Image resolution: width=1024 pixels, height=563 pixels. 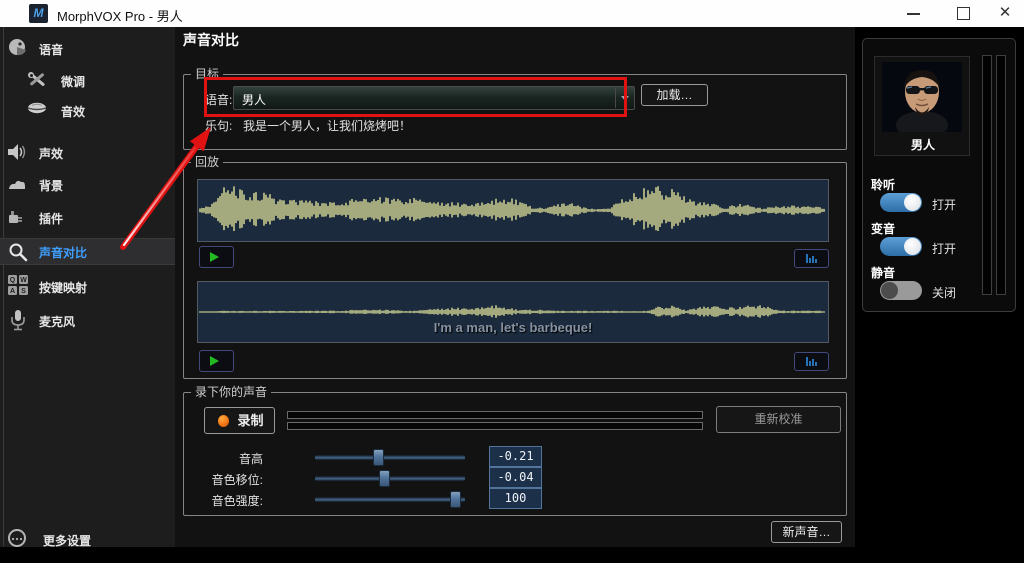 What do you see at coordinates (944, 205) in the screenshot?
I see `listen-state-label: 打开` at bounding box center [944, 205].